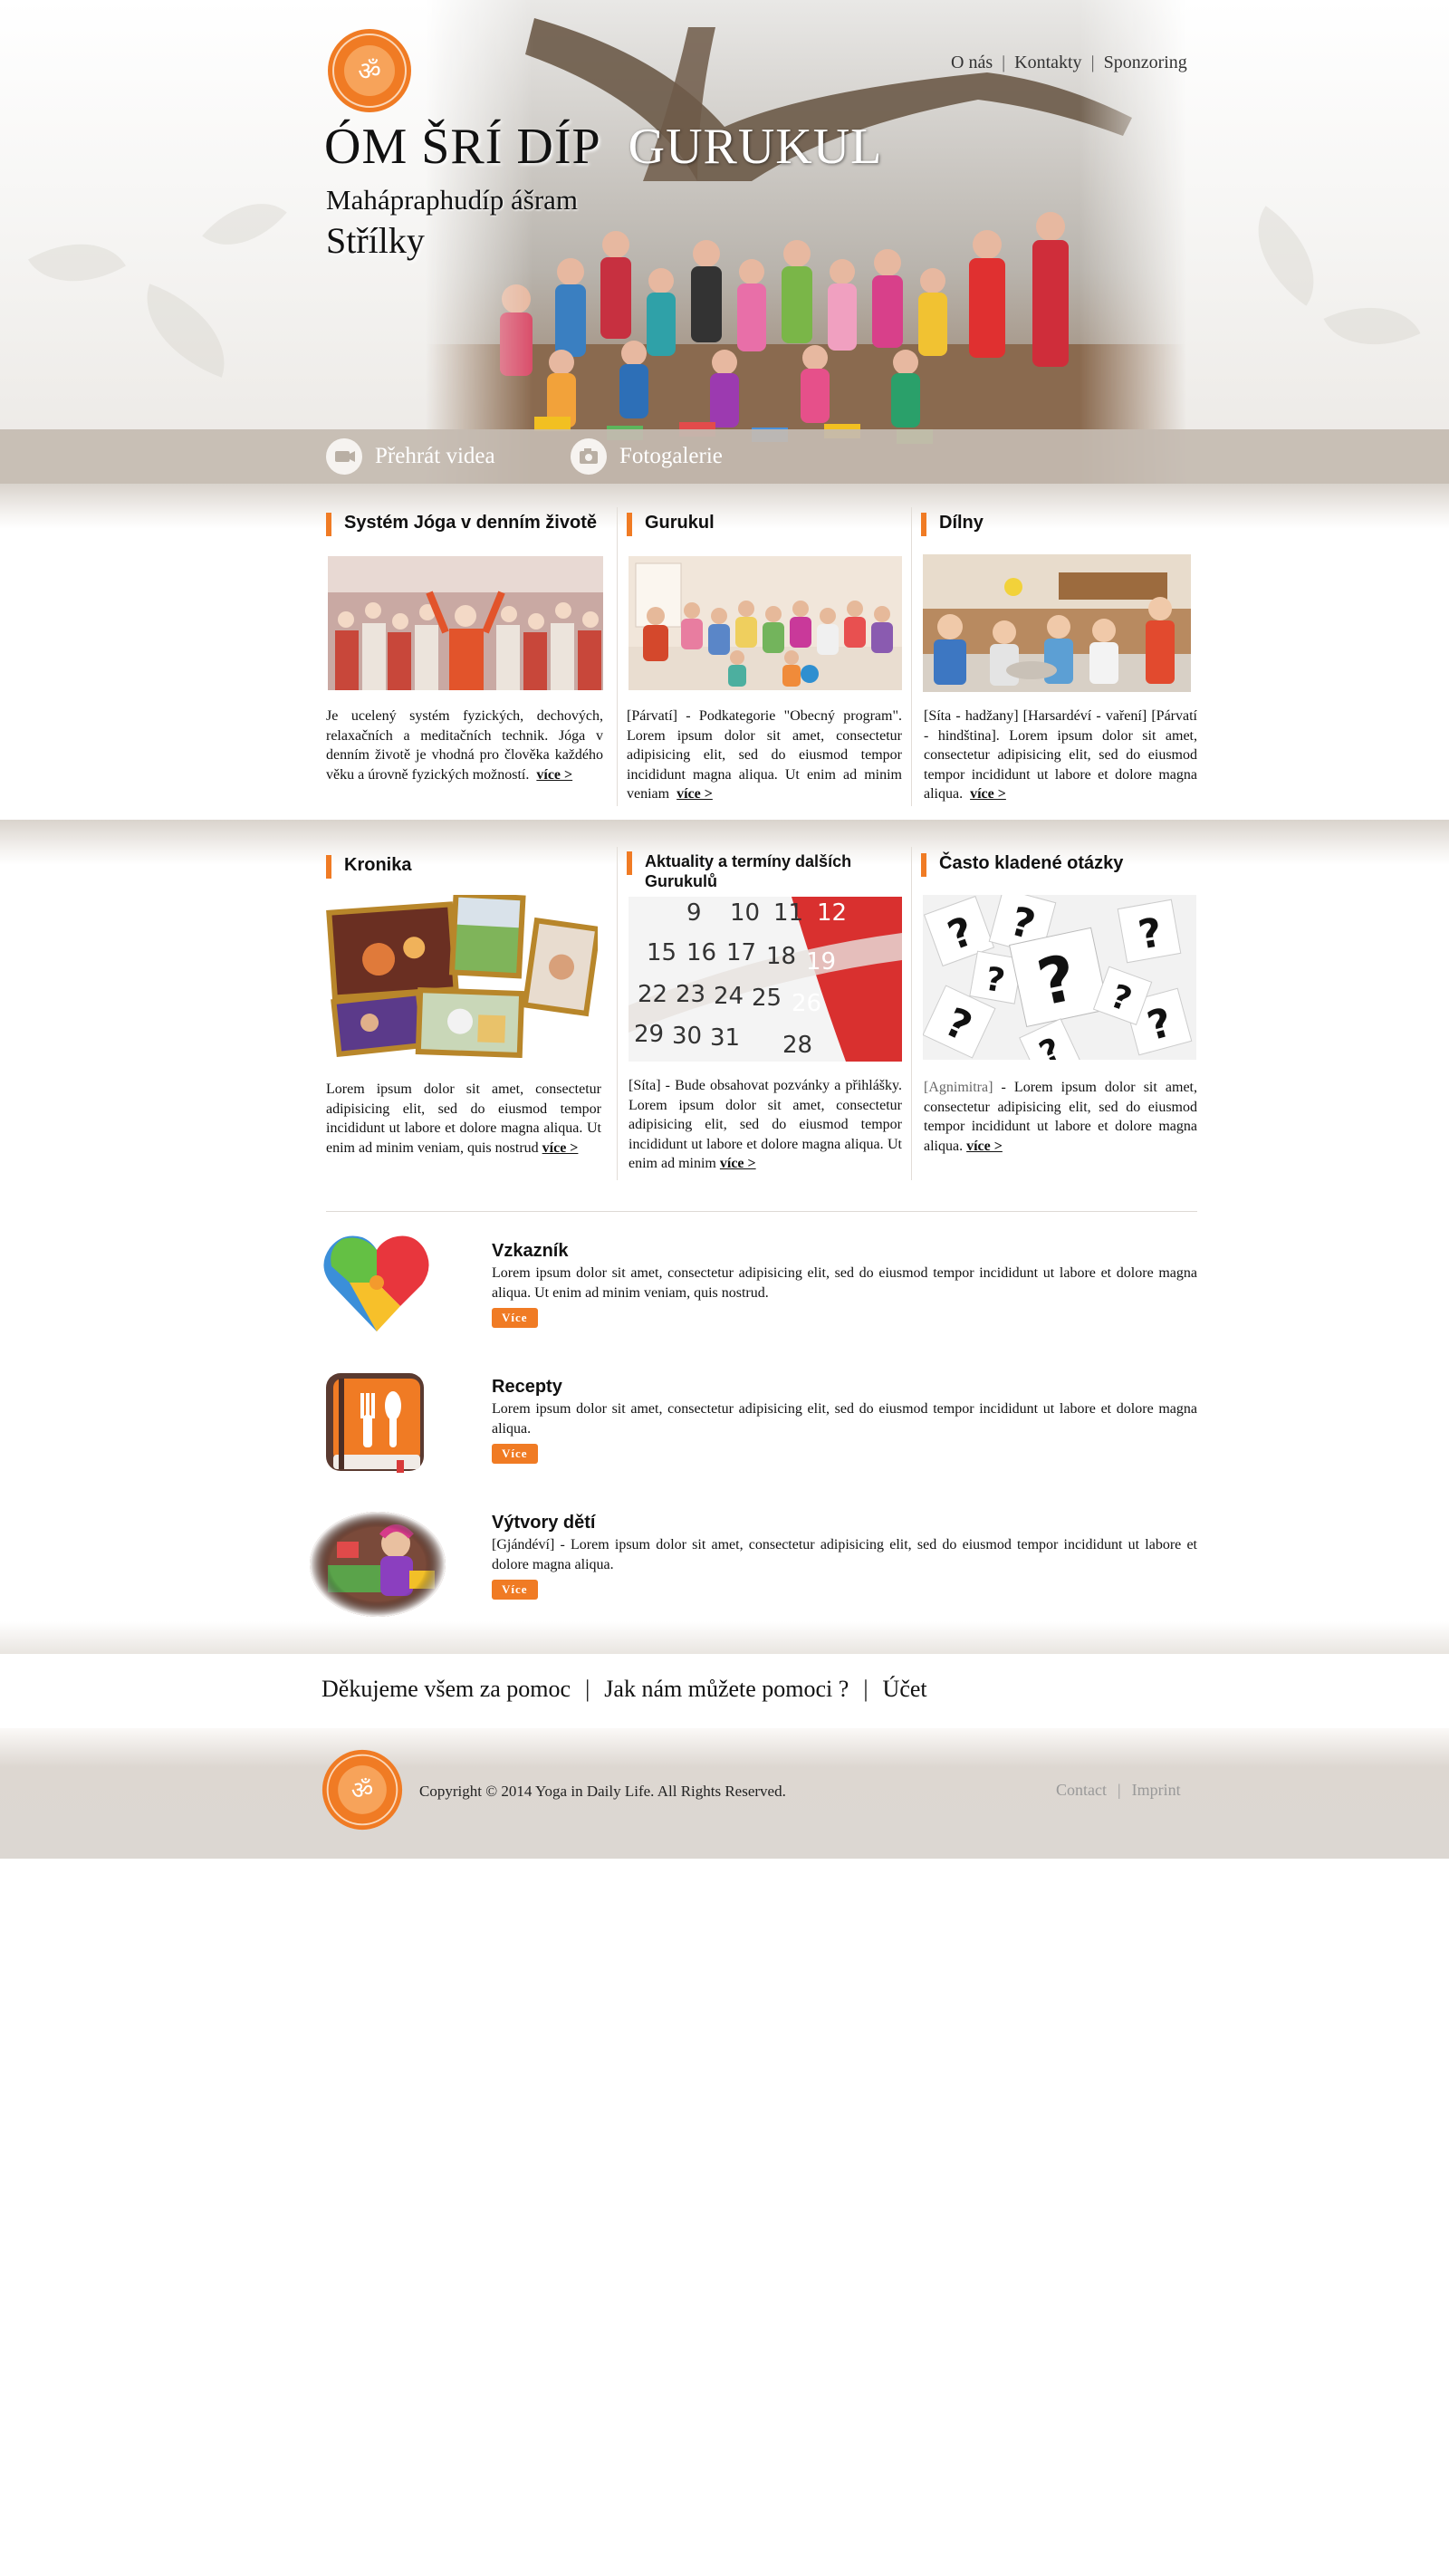 The width and height of the screenshot is (1449, 2576). I want to click on calendar-day: 9, so click(694, 913).